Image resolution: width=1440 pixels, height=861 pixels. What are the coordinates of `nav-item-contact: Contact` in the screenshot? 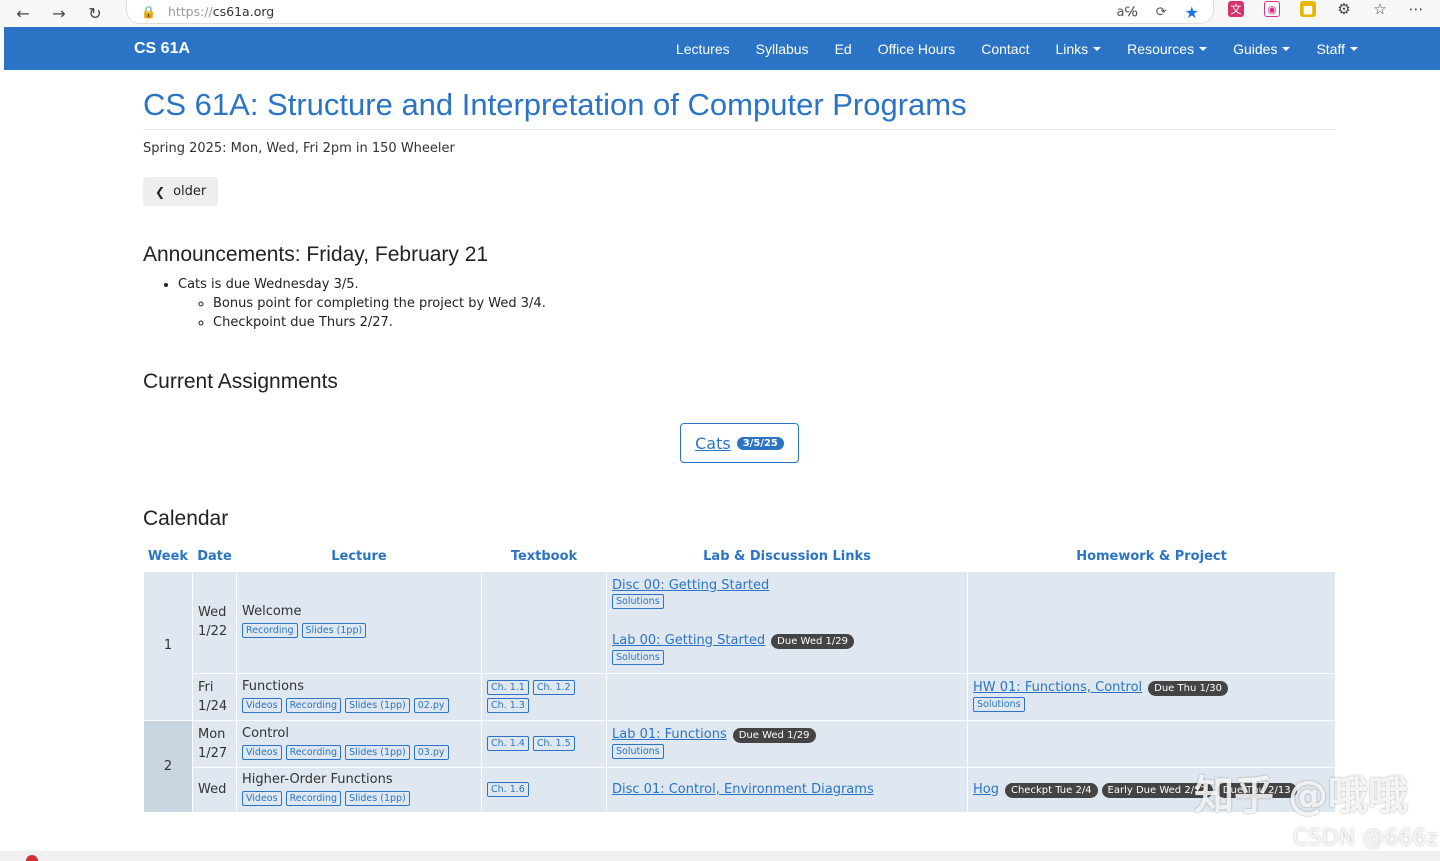 It's located at (1005, 49).